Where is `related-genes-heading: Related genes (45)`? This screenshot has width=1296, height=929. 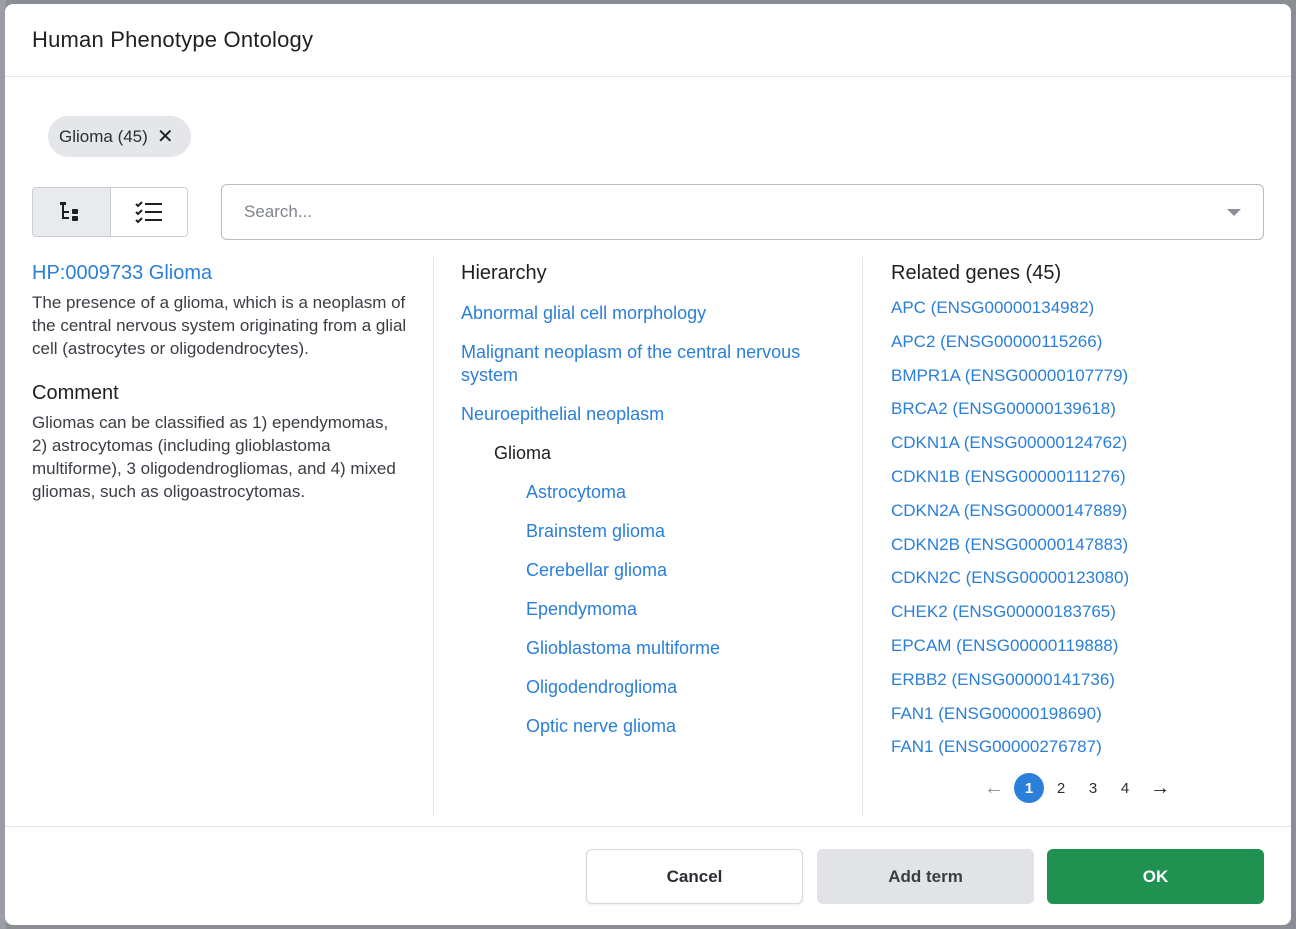
related-genes-heading: Related genes (45) is located at coordinates (976, 273).